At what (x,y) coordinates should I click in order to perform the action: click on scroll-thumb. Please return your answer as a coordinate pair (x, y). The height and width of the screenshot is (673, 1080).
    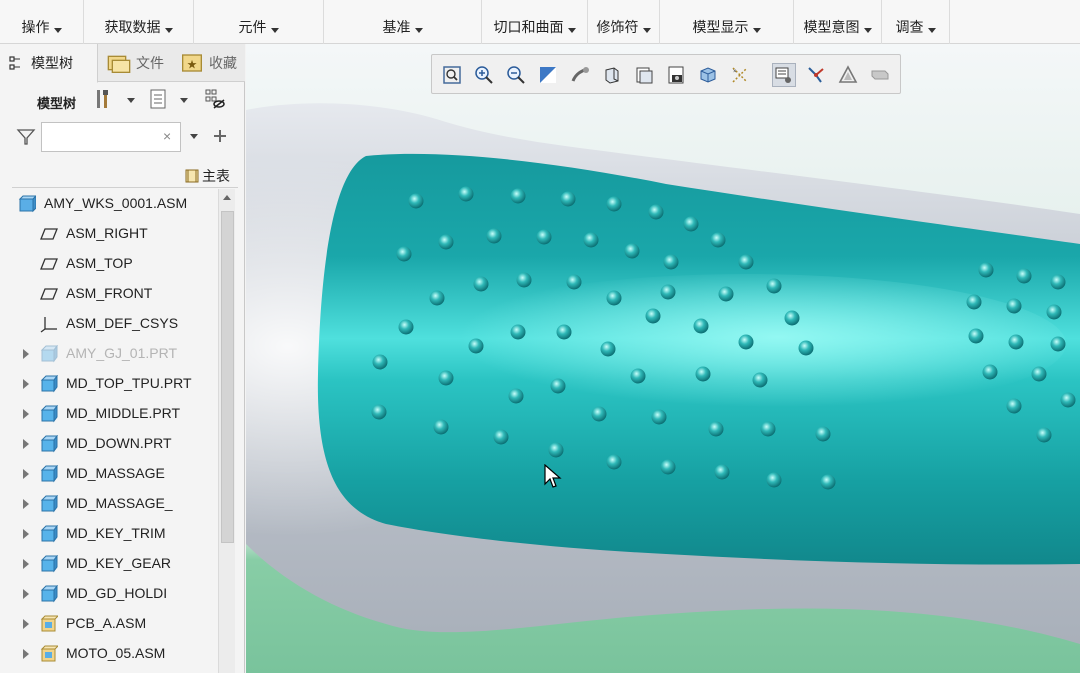
    Looking at the image, I should click on (227, 377).